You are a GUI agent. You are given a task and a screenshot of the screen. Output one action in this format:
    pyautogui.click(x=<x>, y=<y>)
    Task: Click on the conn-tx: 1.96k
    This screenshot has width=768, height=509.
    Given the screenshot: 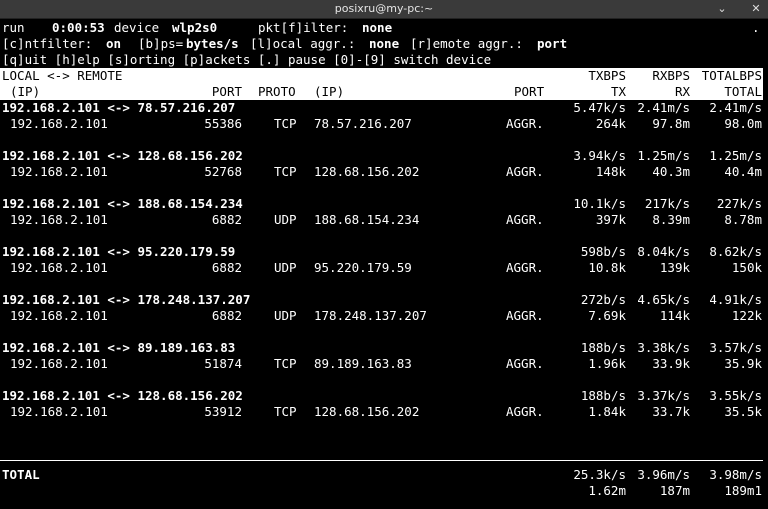 What is the action you would take?
    pyautogui.click(x=607, y=363)
    